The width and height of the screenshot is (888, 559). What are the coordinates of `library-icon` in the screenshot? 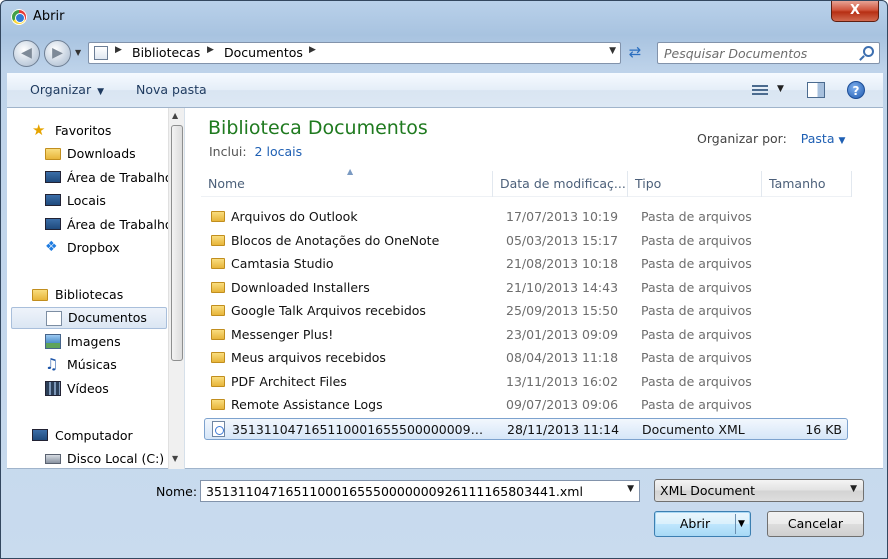 It's located at (101, 53).